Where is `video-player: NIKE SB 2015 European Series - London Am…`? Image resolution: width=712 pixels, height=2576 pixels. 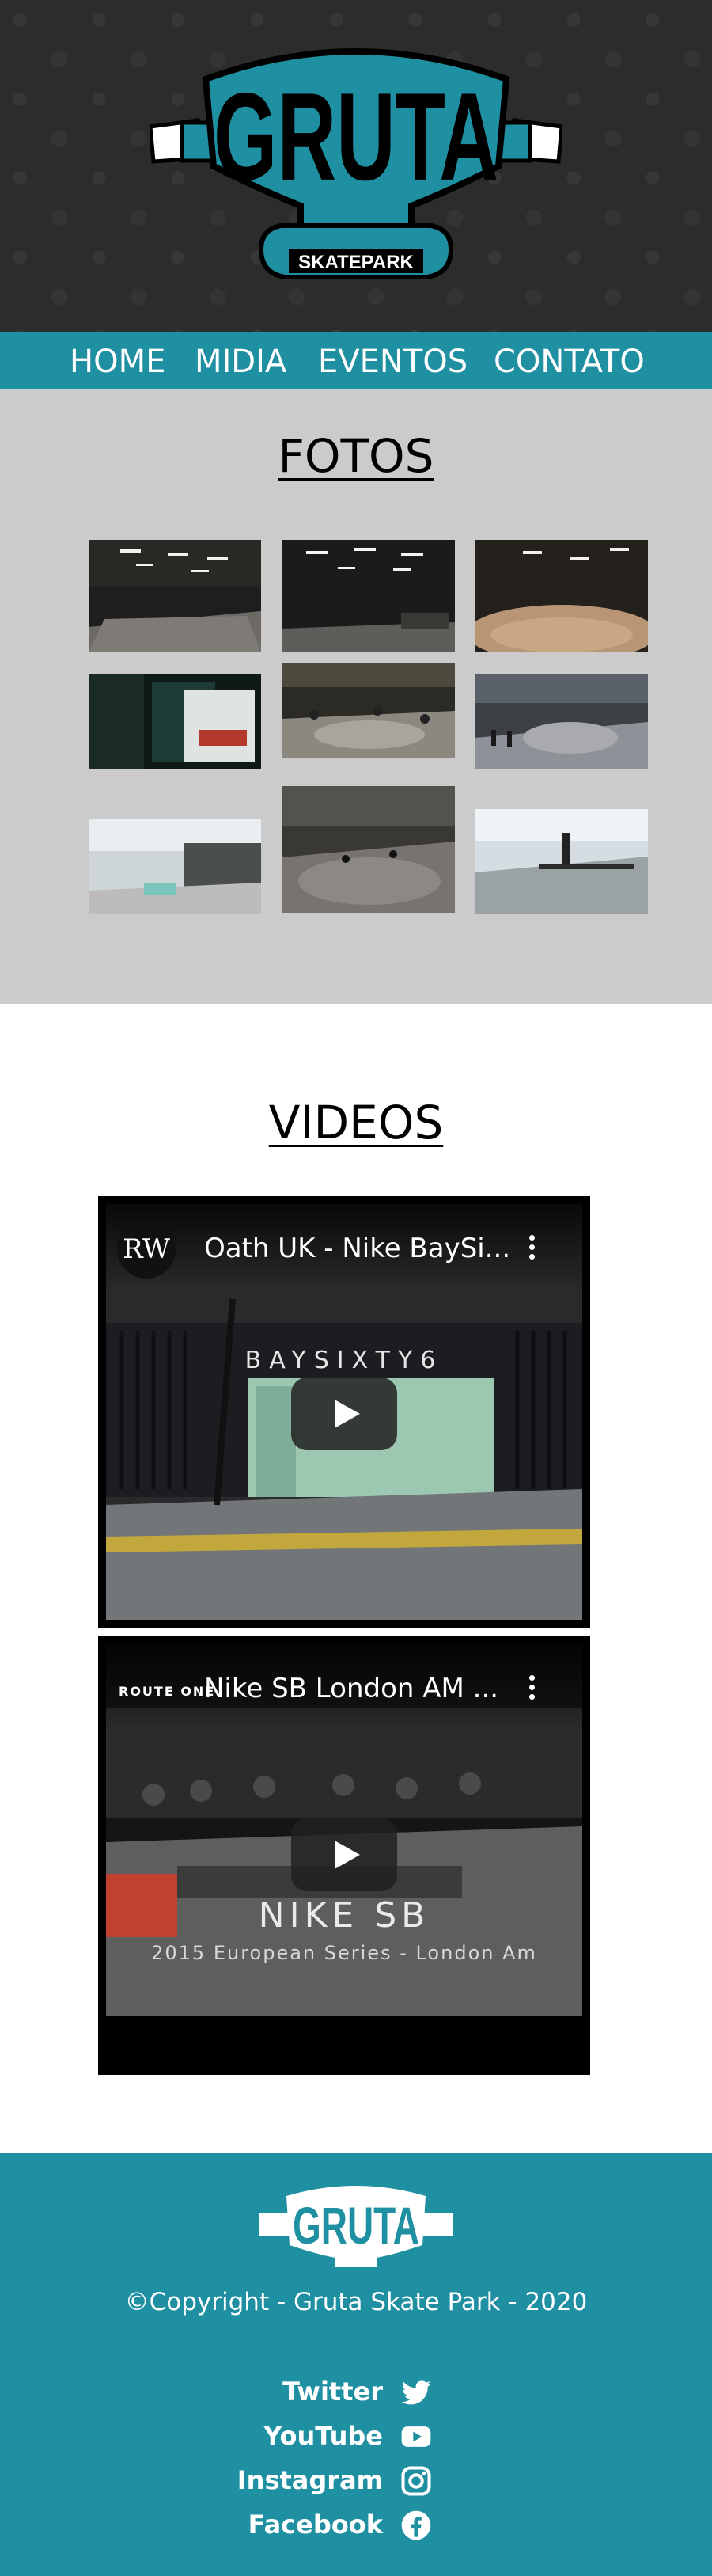 video-player: NIKE SB 2015 European Series - London Am… is located at coordinates (344, 1856).